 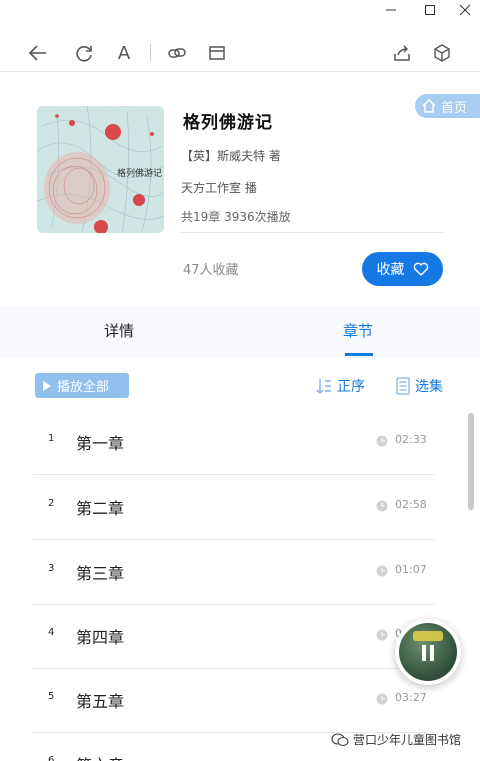 I want to click on chapter-row: 5 第五章 03:27, so click(x=233, y=701).